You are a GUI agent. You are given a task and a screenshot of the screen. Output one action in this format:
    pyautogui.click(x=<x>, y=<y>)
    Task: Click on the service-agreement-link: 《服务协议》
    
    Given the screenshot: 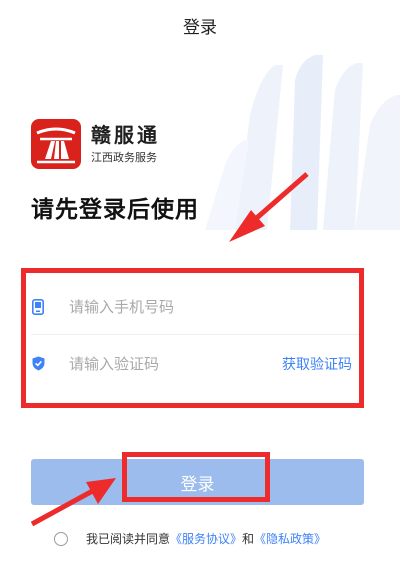 What is the action you would take?
    pyautogui.click(x=206, y=538)
    